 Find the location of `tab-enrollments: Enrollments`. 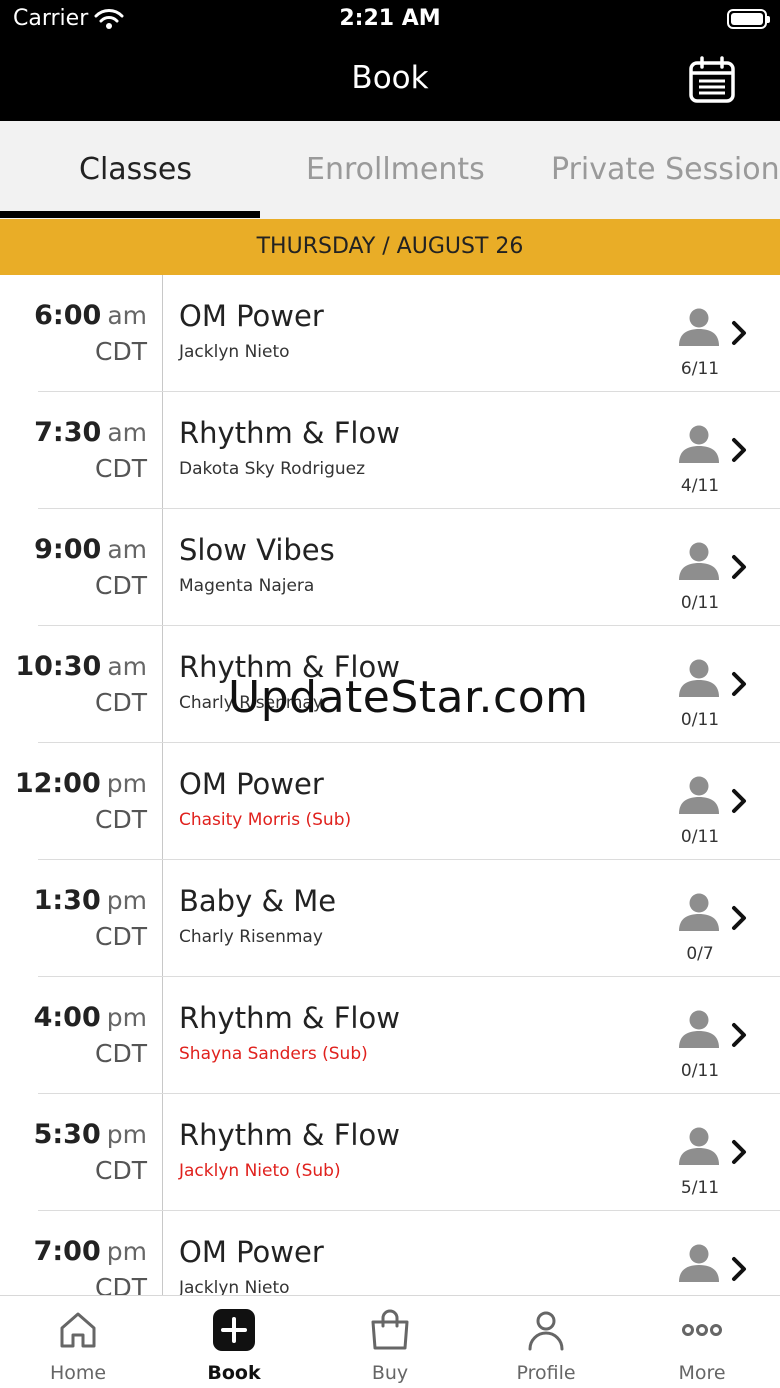

tab-enrollments: Enrollments is located at coordinates (395, 169).